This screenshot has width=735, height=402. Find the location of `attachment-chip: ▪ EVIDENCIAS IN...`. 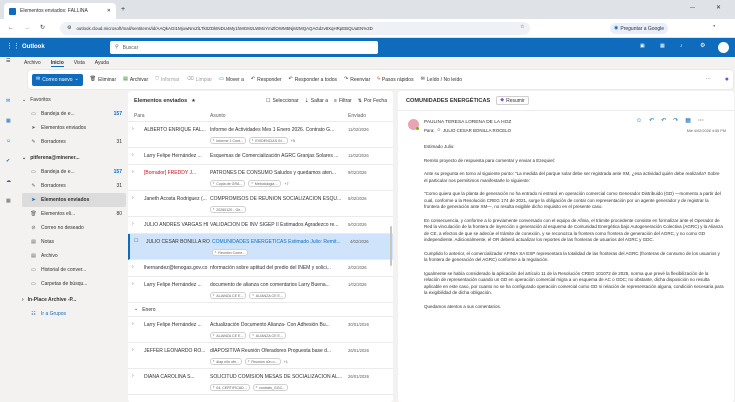

attachment-chip: ▪ EVIDENCIAS IN... is located at coordinates (268, 140).